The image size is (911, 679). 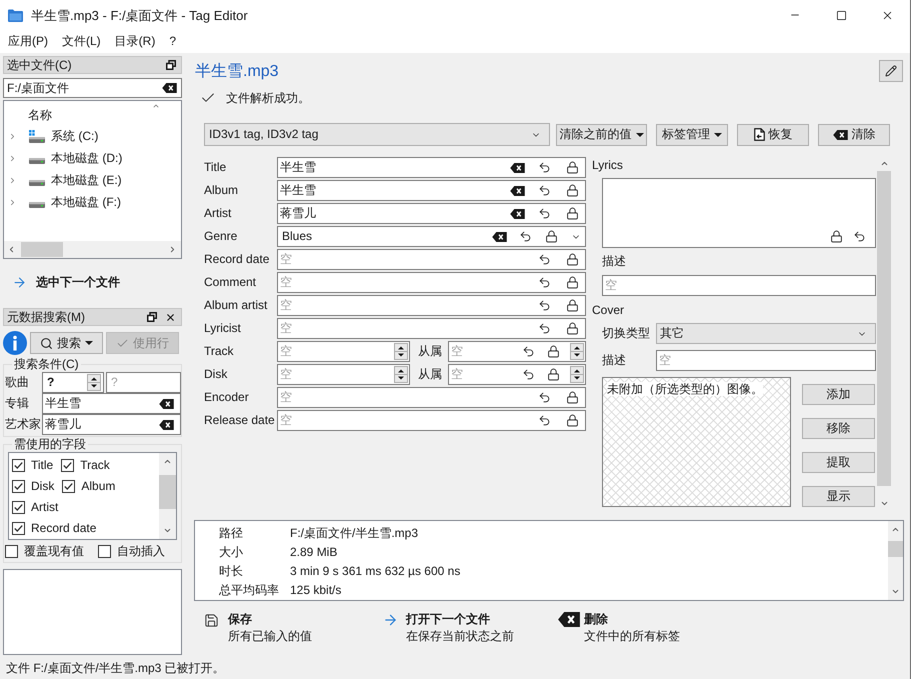 I want to click on scroll-left-icon, so click(x=11, y=249).